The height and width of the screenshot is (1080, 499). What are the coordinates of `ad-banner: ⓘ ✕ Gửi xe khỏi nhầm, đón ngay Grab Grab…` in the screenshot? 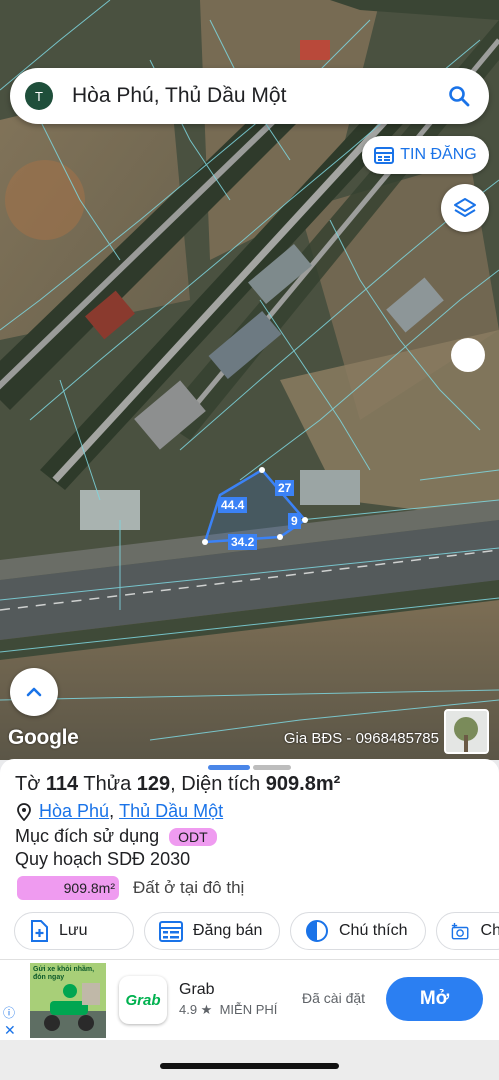 It's located at (249, 999).